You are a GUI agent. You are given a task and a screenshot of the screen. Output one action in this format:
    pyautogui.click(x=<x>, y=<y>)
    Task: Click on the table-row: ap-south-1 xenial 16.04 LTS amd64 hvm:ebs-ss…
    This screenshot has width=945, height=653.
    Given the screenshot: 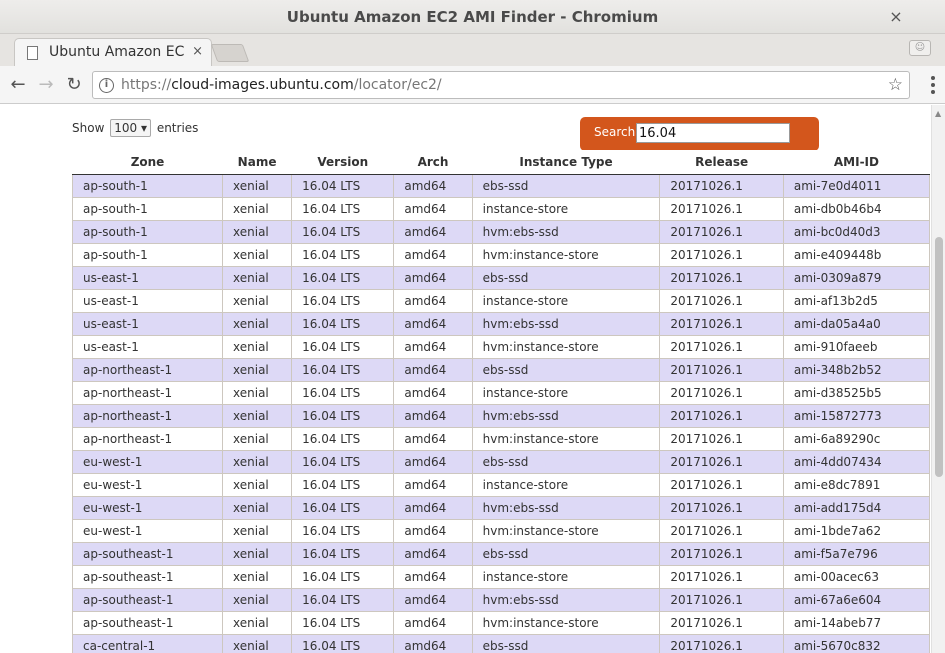 What is the action you would take?
    pyautogui.click(x=501, y=232)
    